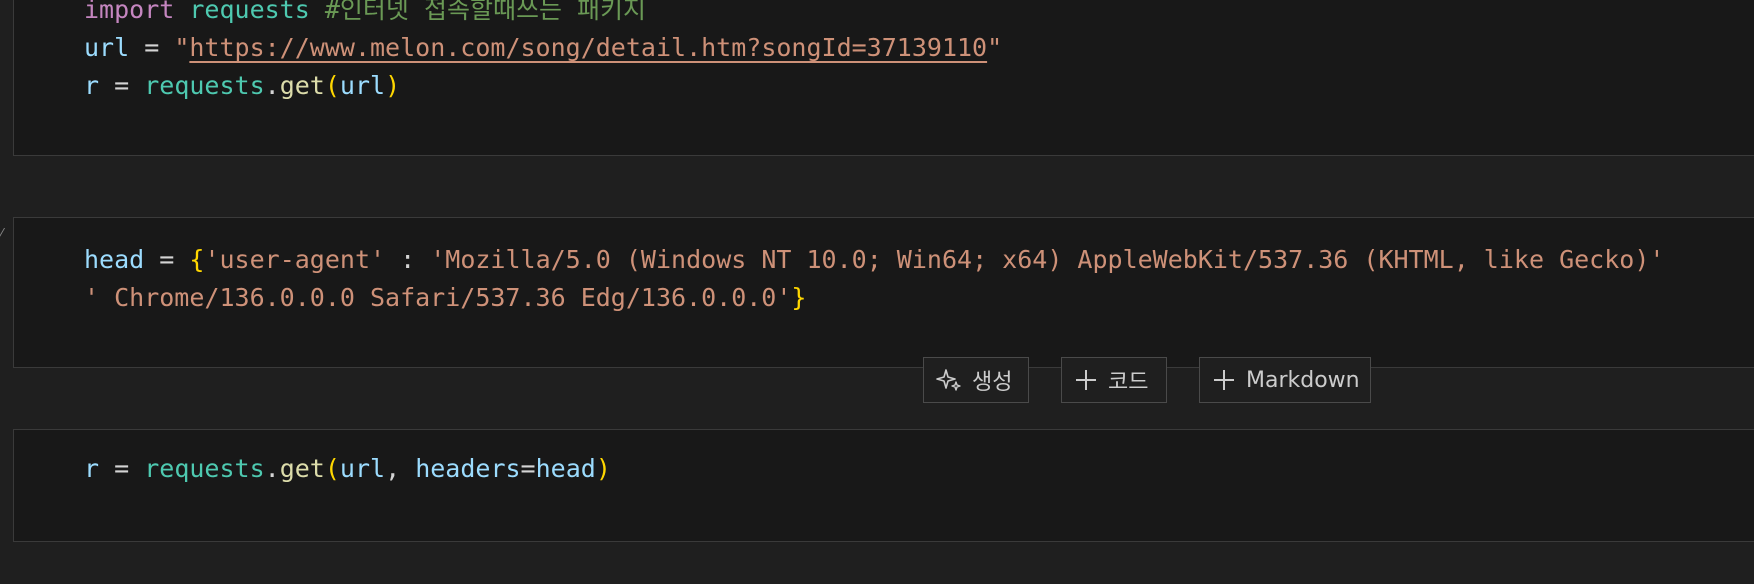 This screenshot has height=584, width=1754. I want to click on code-line: r = requests.get(url, headers=head), so click(347, 469).